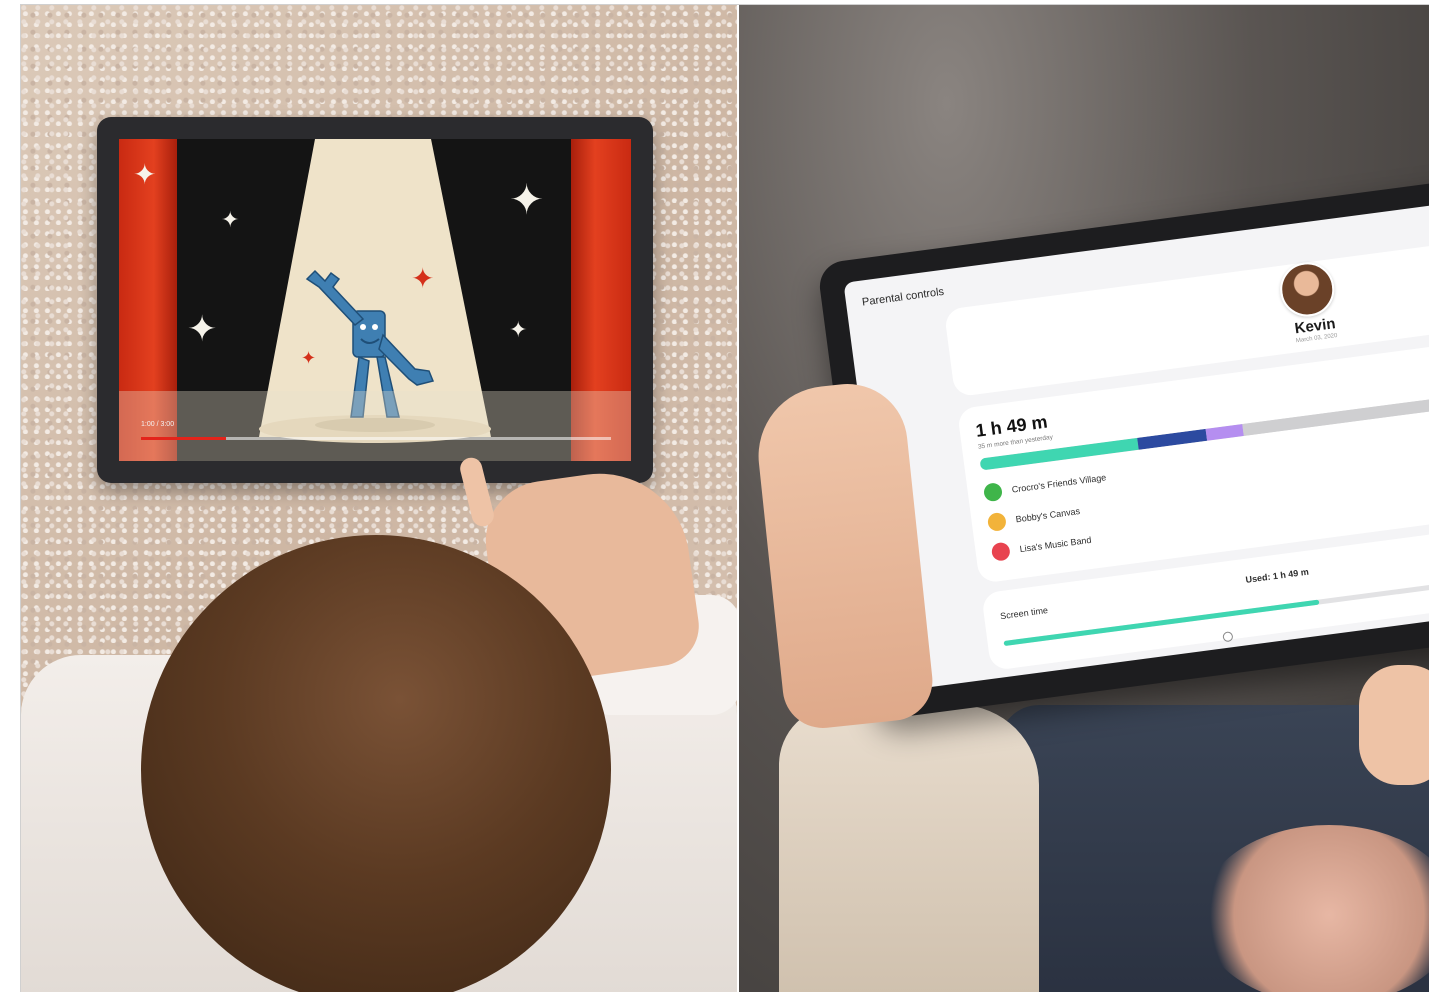  What do you see at coordinates (1228, 637) in the screenshot?
I see `home-indicator` at bounding box center [1228, 637].